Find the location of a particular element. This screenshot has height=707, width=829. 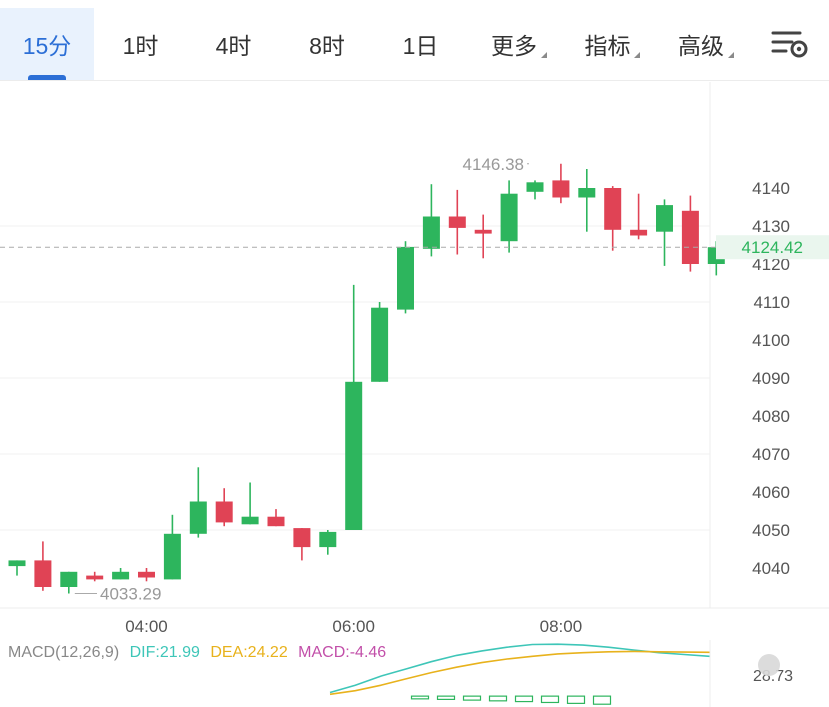

y-tick-label: 4070 is located at coordinates (771, 454).